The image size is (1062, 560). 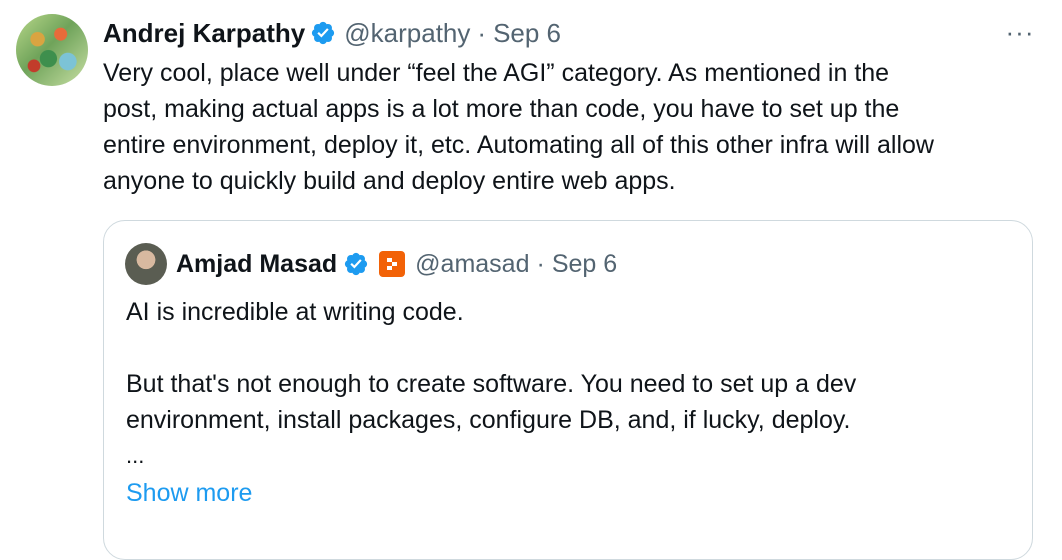 What do you see at coordinates (407, 33) in the screenshot?
I see `author-handle: @karpathy` at bounding box center [407, 33].